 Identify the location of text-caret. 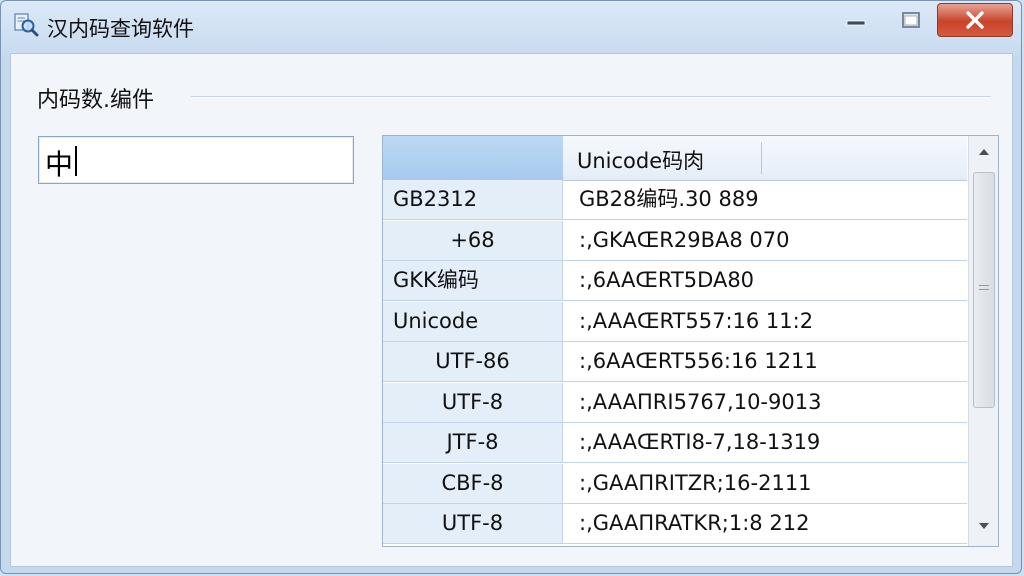
(76, 161).